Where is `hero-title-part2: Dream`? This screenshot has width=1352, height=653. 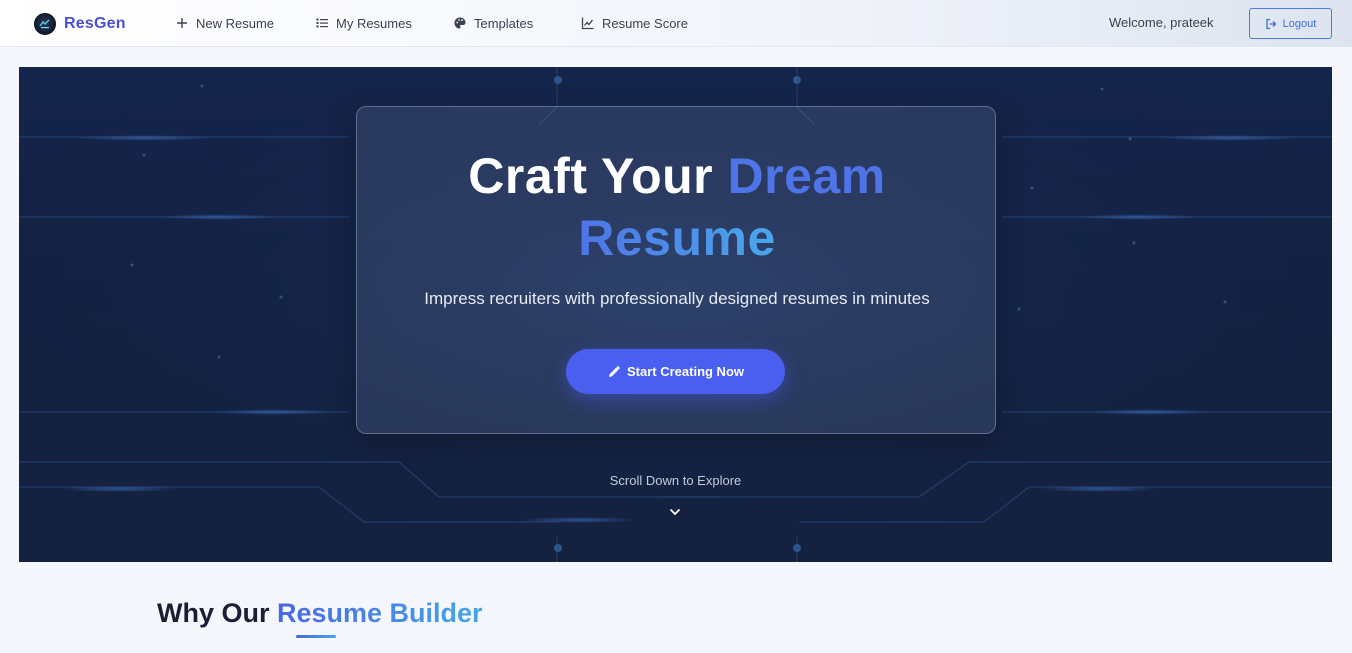
hero-title-part2: Dream is located at coordinates (806, 176).